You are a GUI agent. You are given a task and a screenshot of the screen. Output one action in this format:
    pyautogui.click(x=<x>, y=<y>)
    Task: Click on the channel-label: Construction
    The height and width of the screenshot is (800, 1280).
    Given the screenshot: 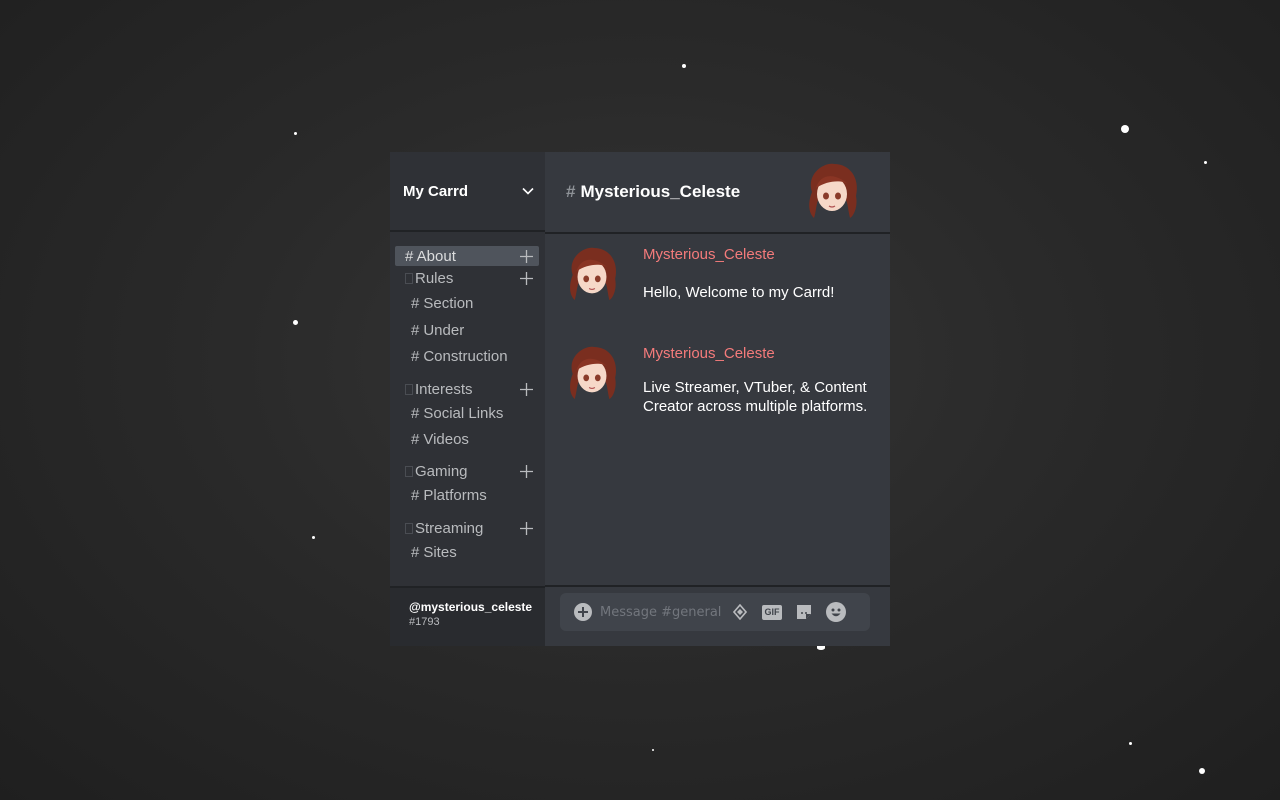 What is the action you would take?
    pyautogui.click(x=465, y=356)
    